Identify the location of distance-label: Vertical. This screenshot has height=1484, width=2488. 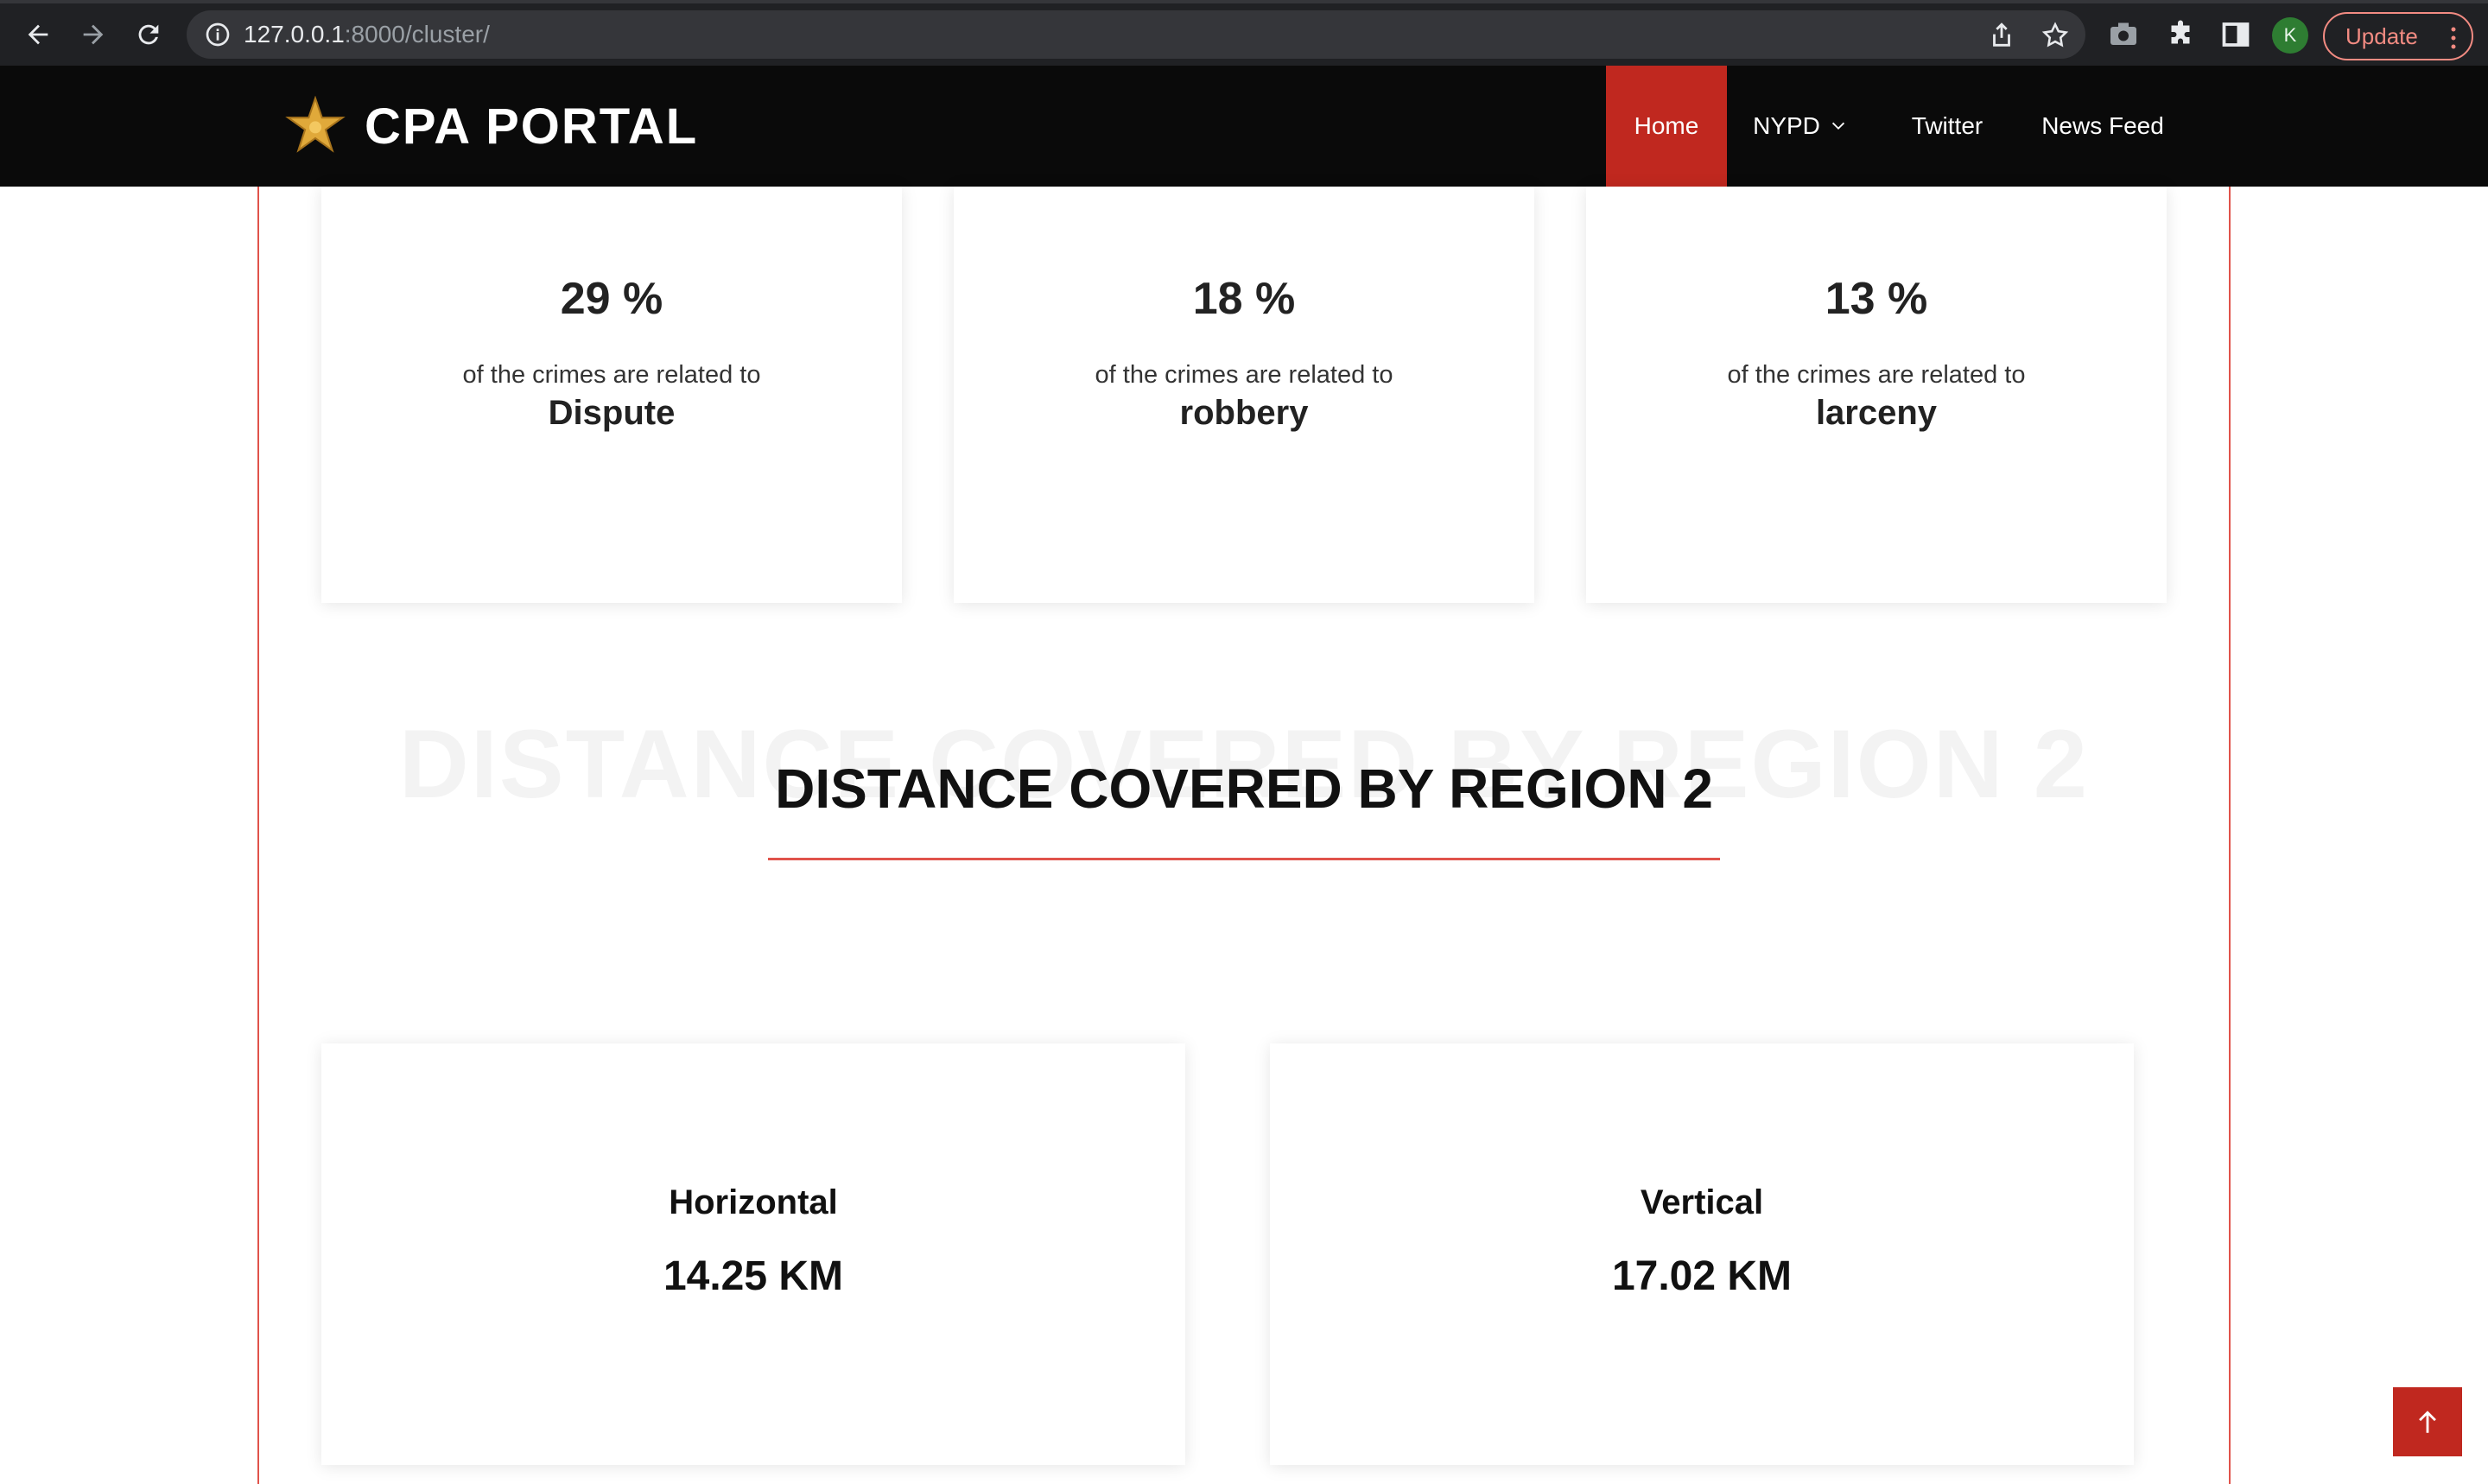
(1702, 1202).